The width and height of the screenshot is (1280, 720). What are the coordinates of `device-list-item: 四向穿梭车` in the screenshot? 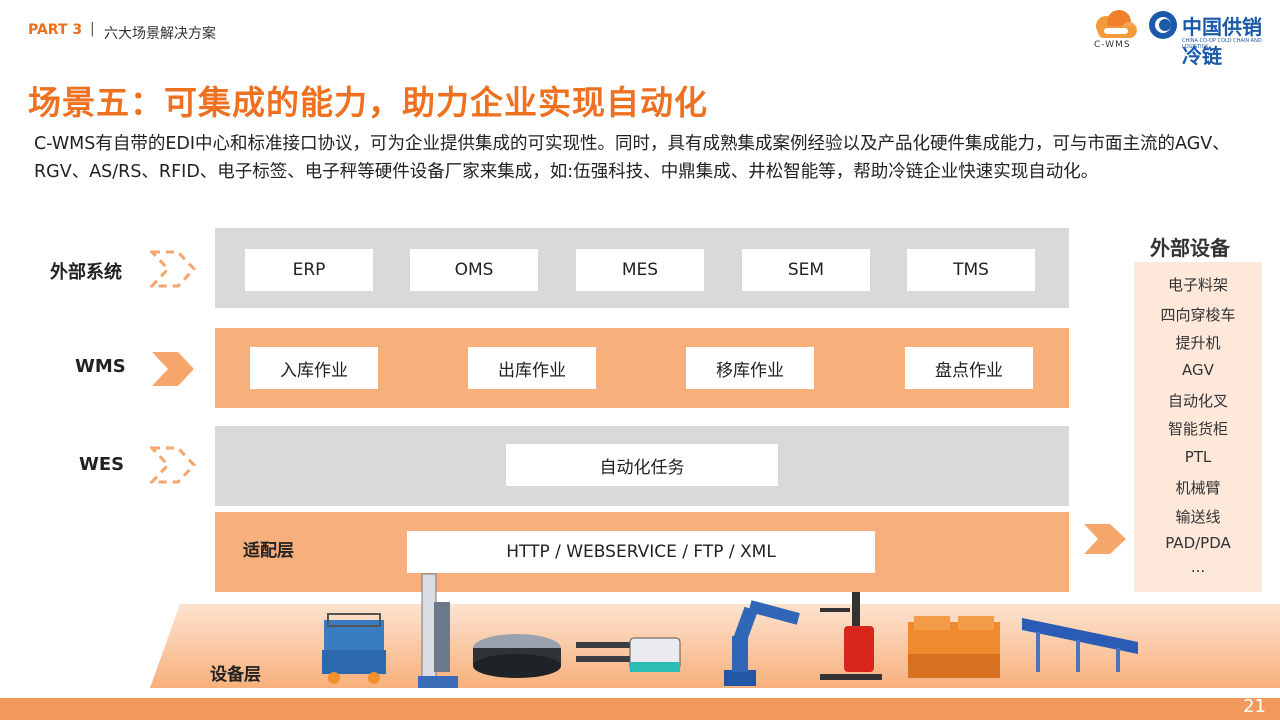 It's located at (1198, 315).